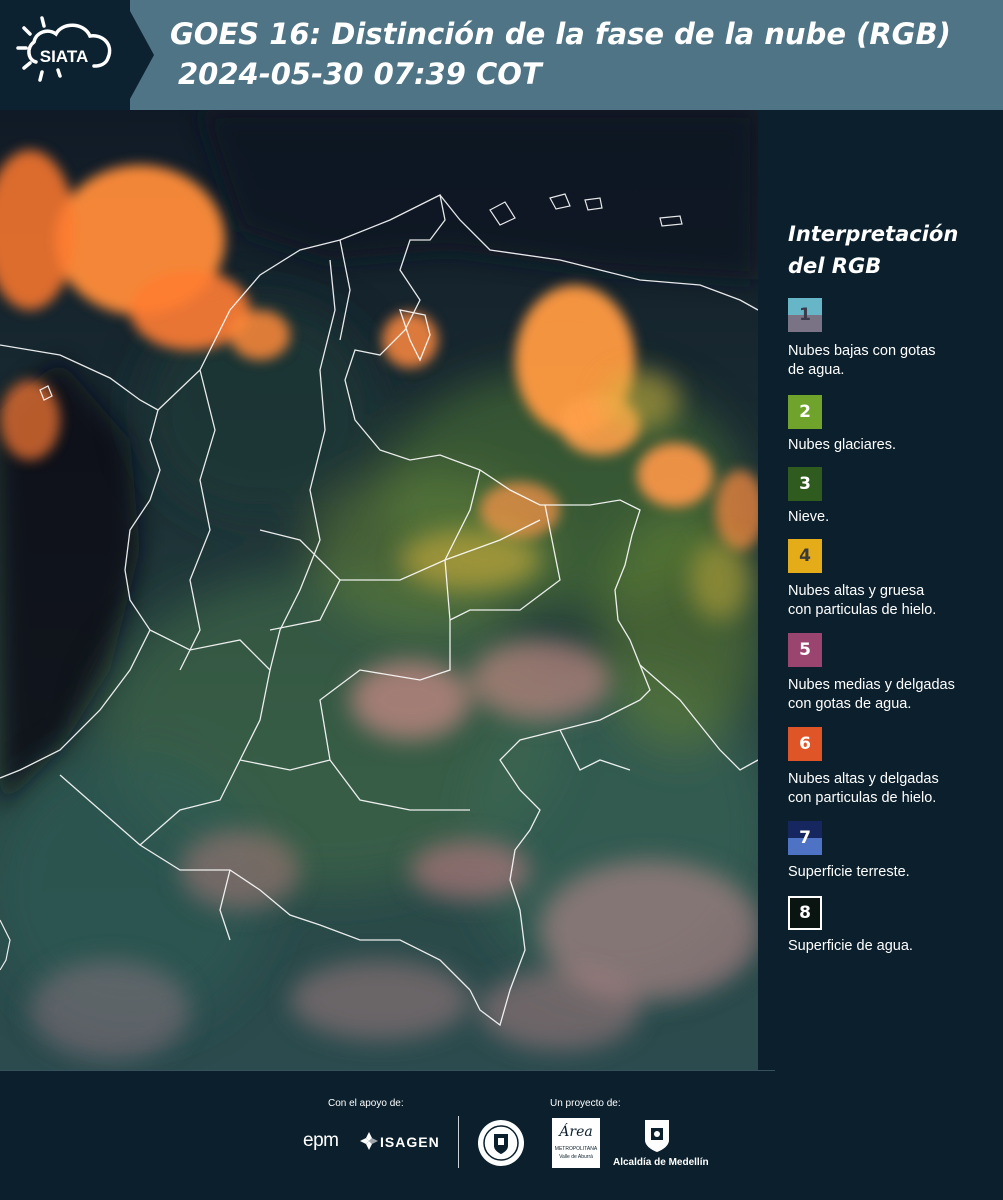 Image resolution: width=1003 pixels, height=1200 pixels. Describe the element at coordinates (410, 1142) in the screenshot. I see `isagen-logo: ISAGEN` at that location.